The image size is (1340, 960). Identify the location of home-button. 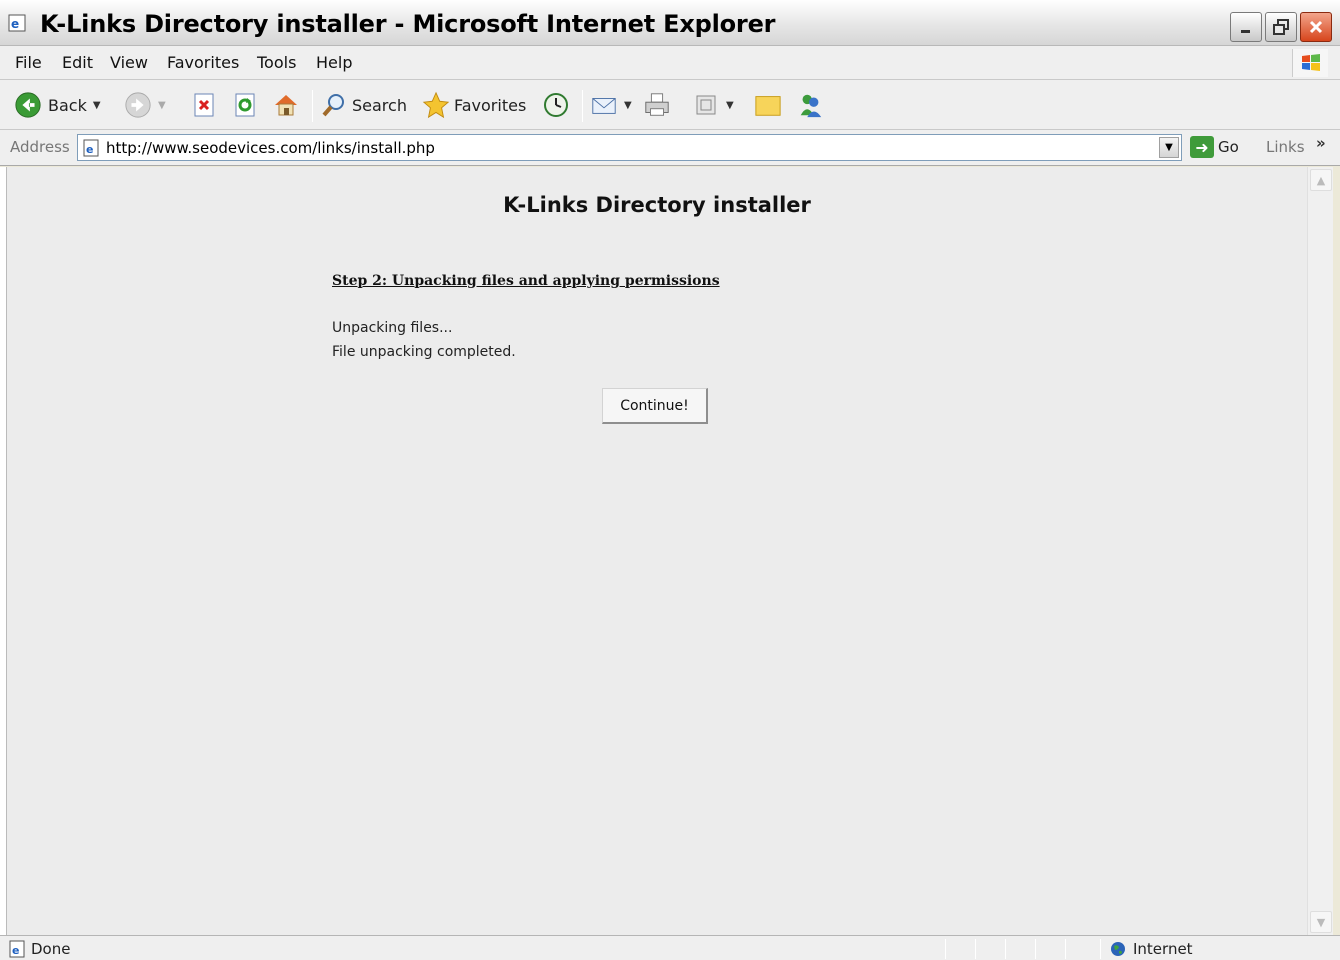
(286, 105).